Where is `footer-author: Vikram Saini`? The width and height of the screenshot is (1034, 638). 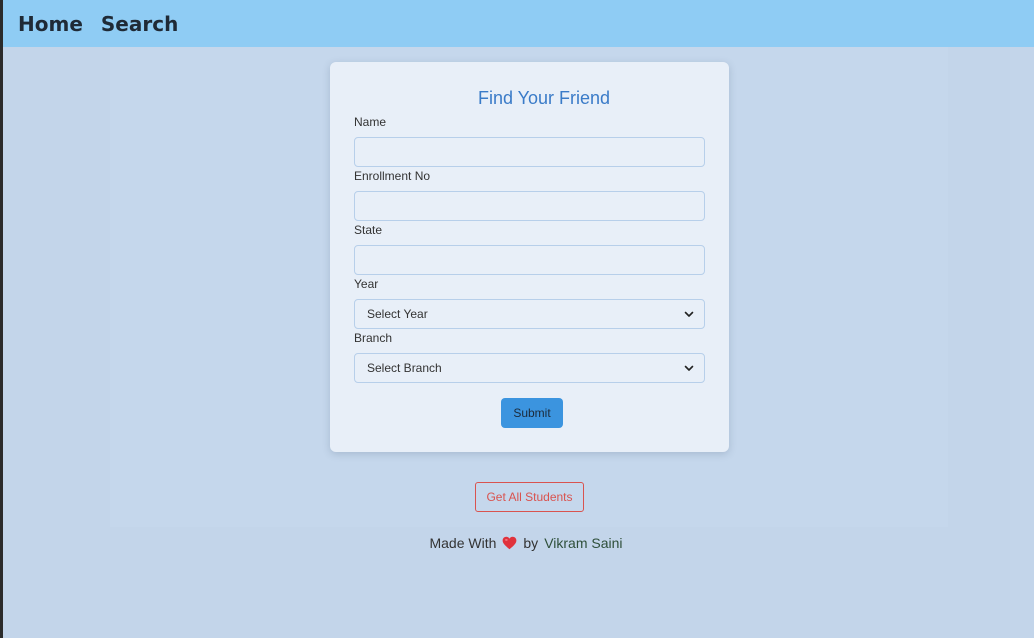
footer-author: Vikram Saini is located at coordinates (583, 543).